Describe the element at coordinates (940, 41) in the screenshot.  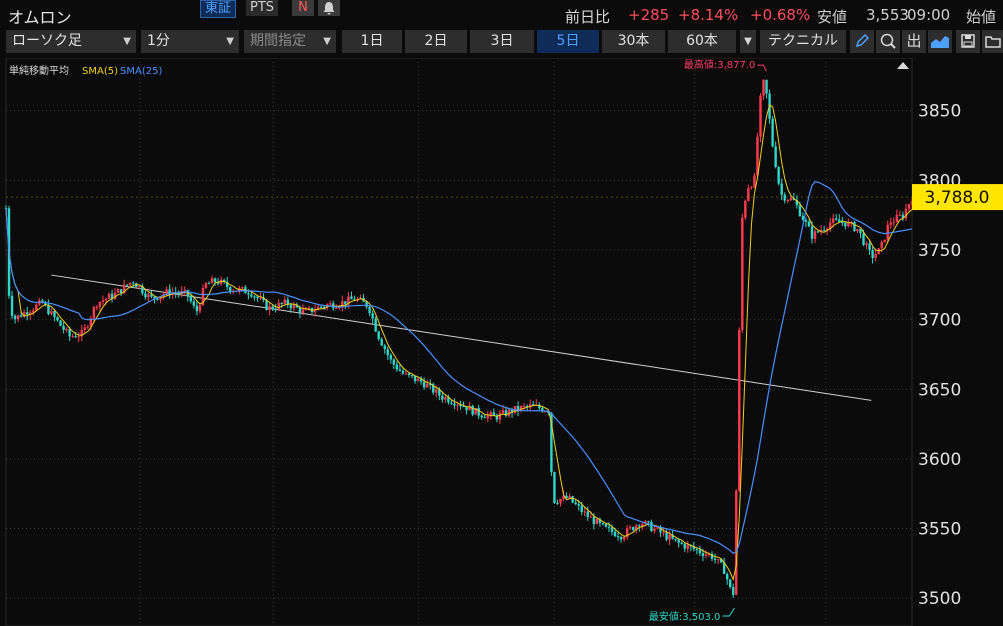
I see `area-chart-icon` at that location.